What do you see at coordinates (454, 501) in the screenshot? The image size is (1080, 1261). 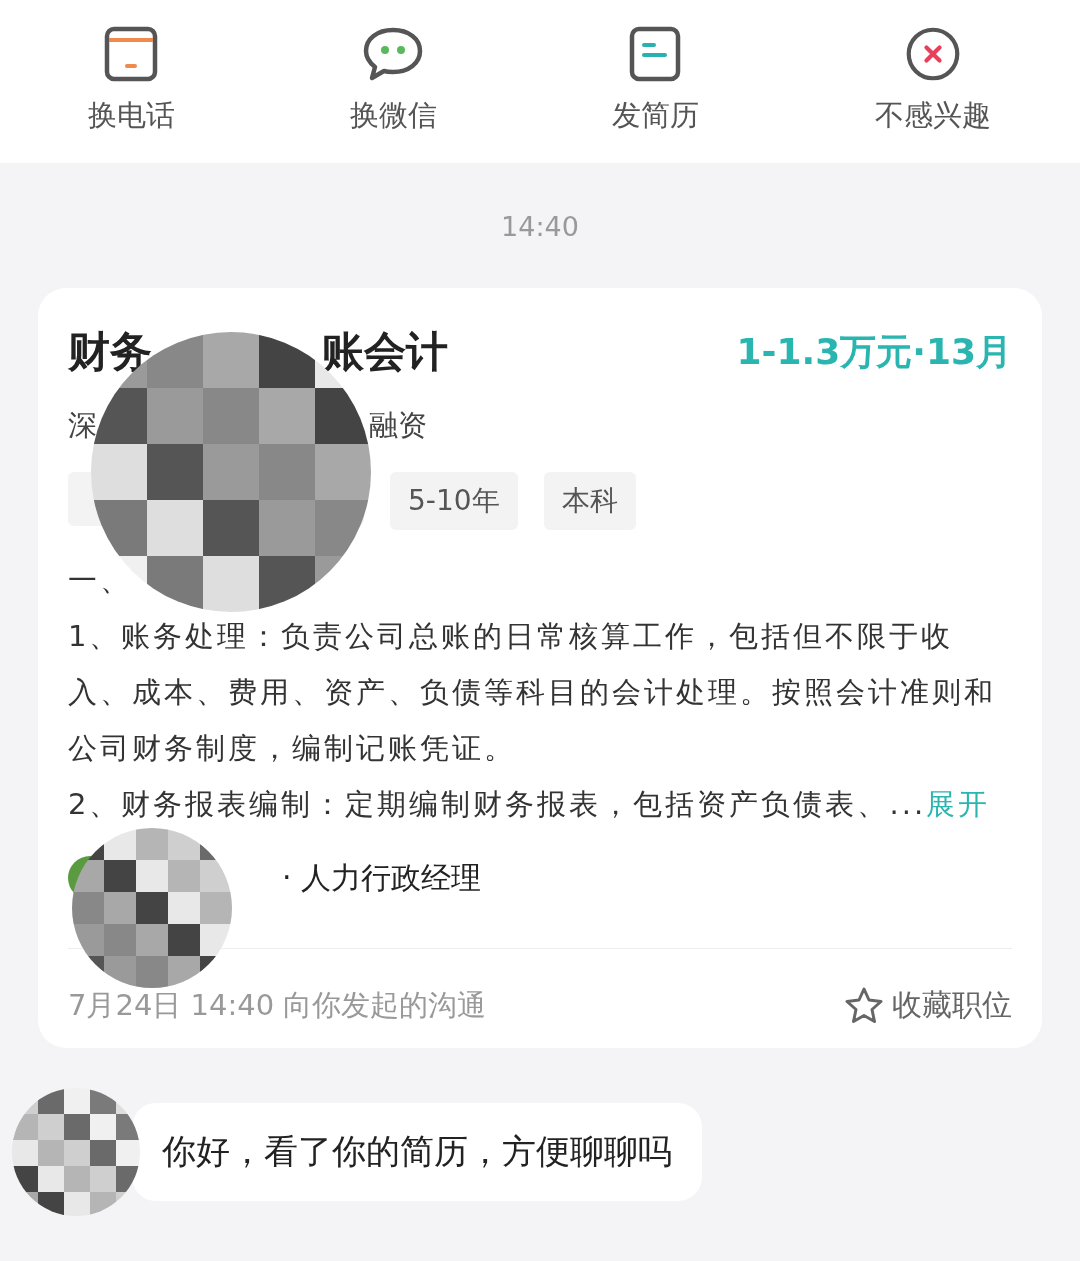 I see `tag: 5-10年` at bounding box center [454, 501].